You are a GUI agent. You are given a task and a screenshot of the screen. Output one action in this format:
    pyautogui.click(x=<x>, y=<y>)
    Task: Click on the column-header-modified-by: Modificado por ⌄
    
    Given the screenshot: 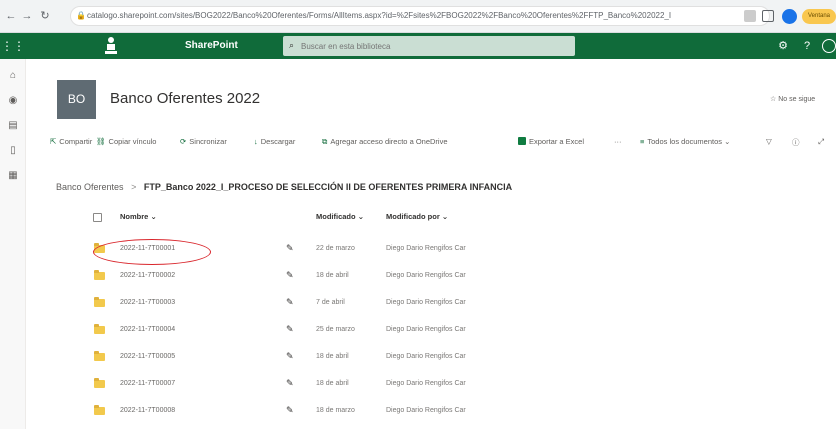 What is the action you would take?
    pyautogui.click(x=417, y=216)
    